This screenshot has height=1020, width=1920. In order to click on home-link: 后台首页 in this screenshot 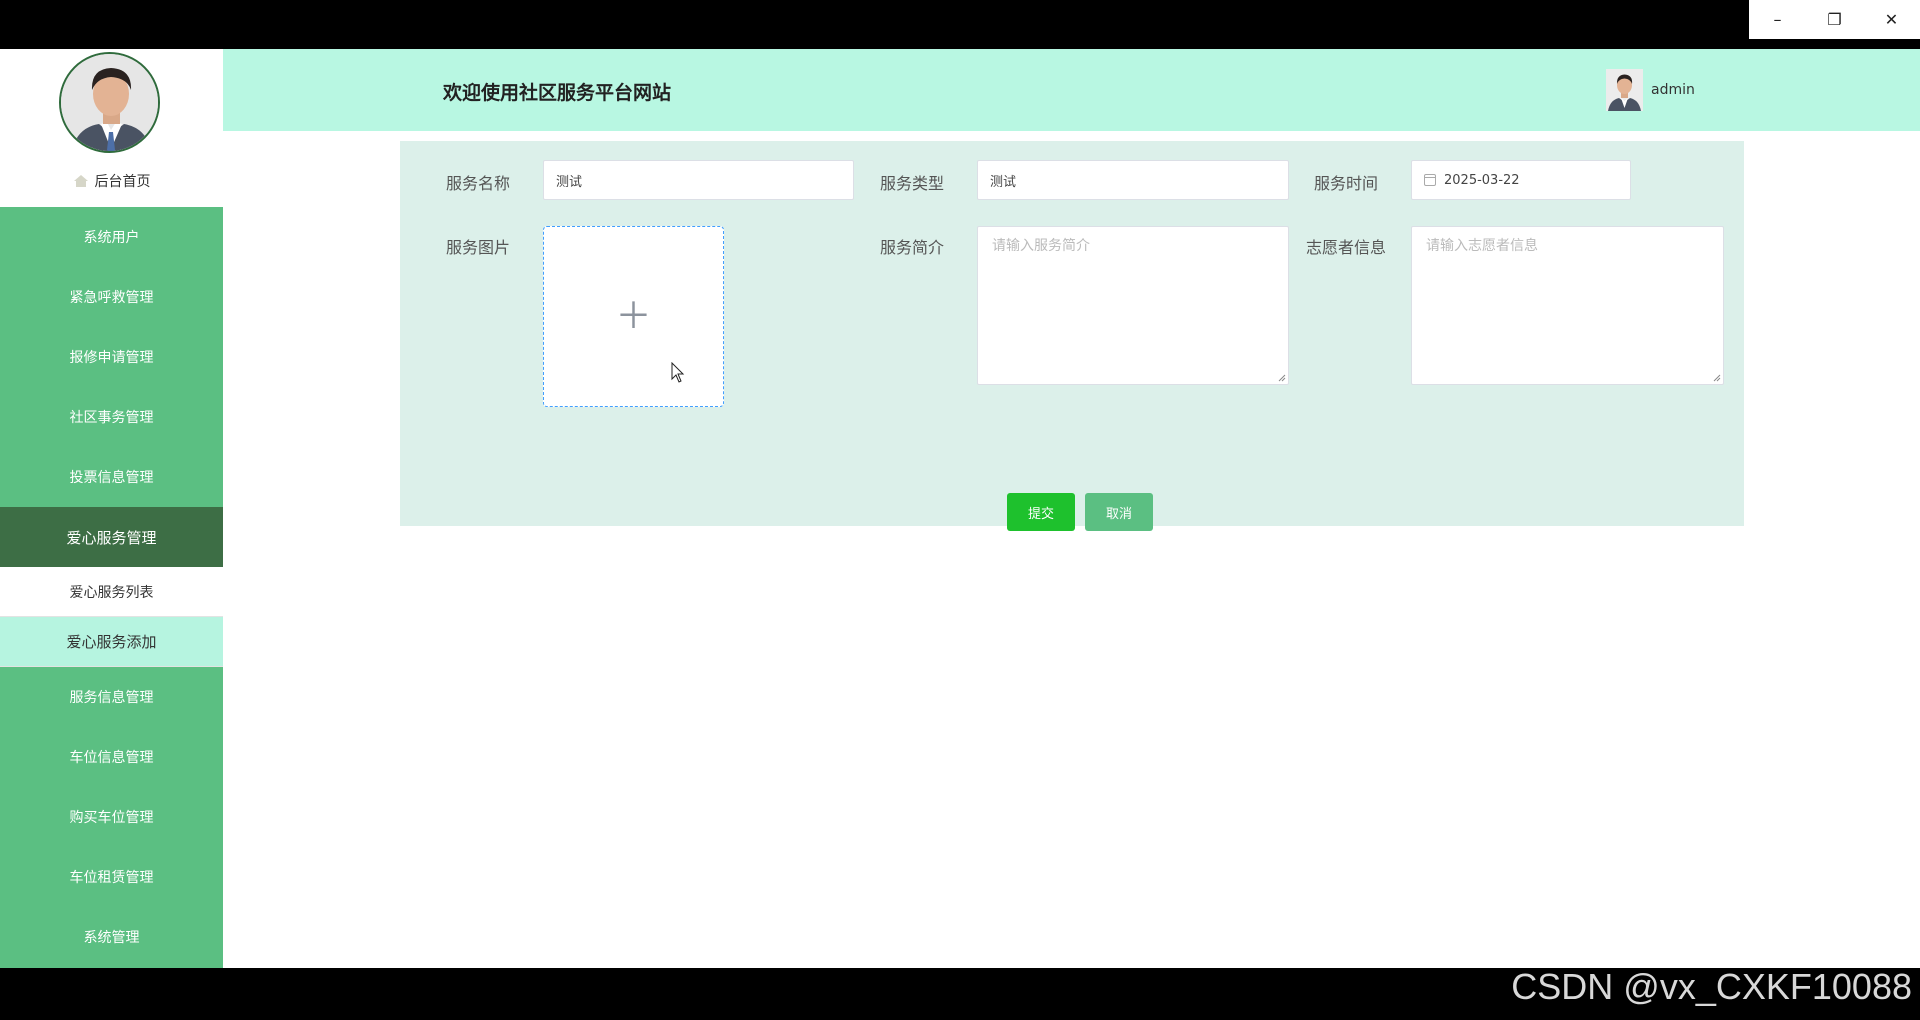, I will do `click(111, 181)`.